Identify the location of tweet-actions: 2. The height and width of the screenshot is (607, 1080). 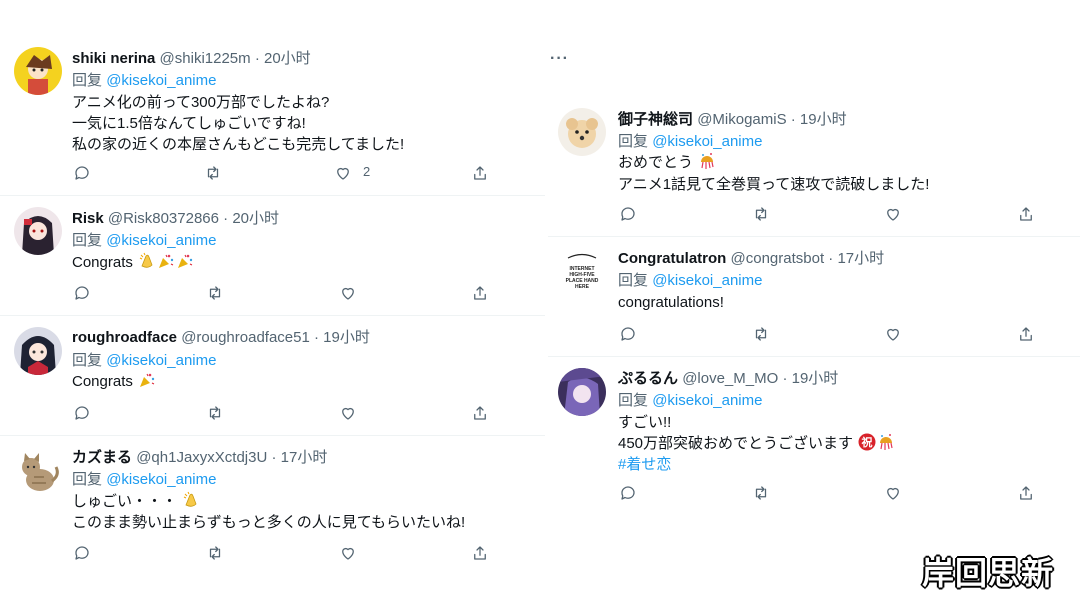
(281, 173).